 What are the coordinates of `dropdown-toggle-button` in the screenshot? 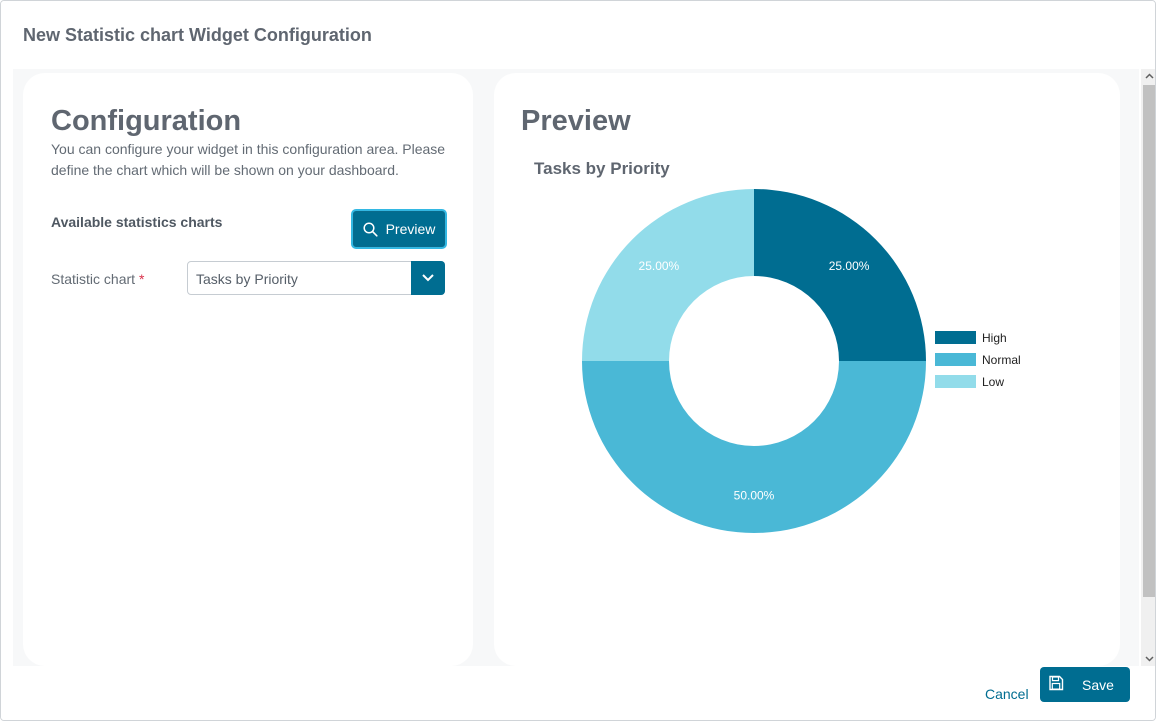 It's located at (428, 278).